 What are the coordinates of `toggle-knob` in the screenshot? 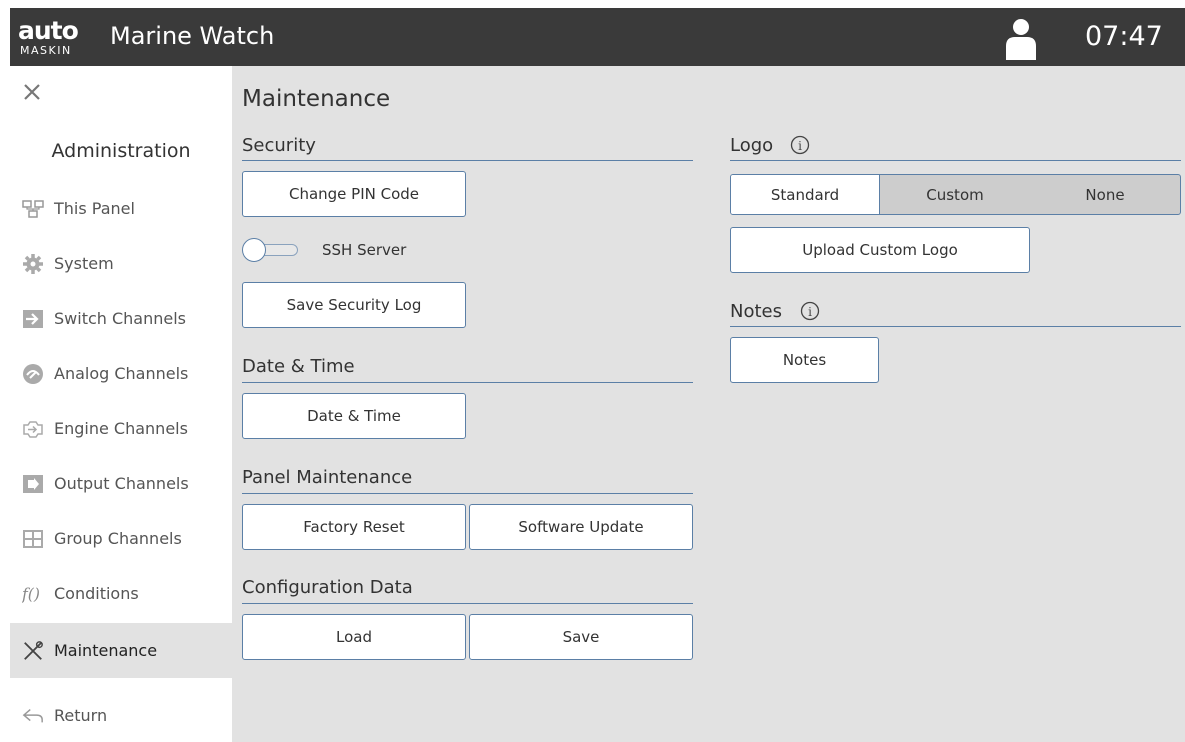 It's located at (254, 250).